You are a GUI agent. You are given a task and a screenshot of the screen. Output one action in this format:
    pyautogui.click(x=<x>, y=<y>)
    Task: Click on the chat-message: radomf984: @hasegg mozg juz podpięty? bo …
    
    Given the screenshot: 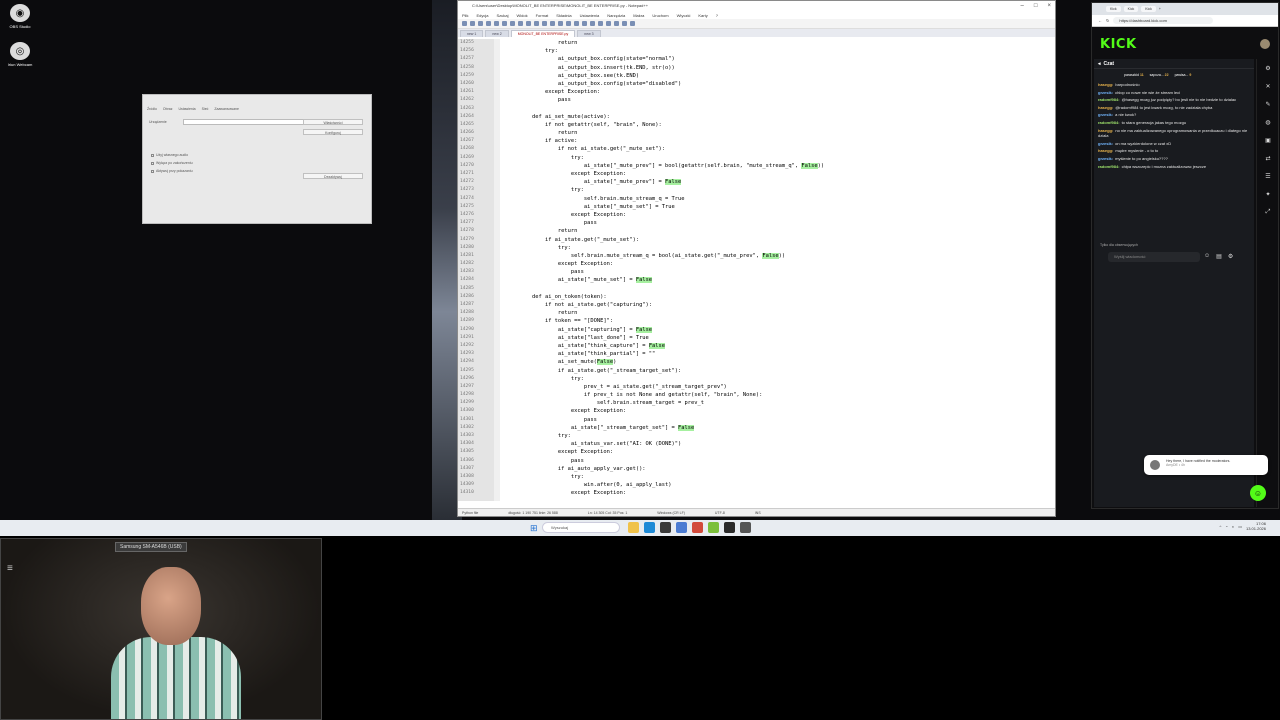 What is the action you would take?
    pyautogui.click(x=1174, y=100)
    